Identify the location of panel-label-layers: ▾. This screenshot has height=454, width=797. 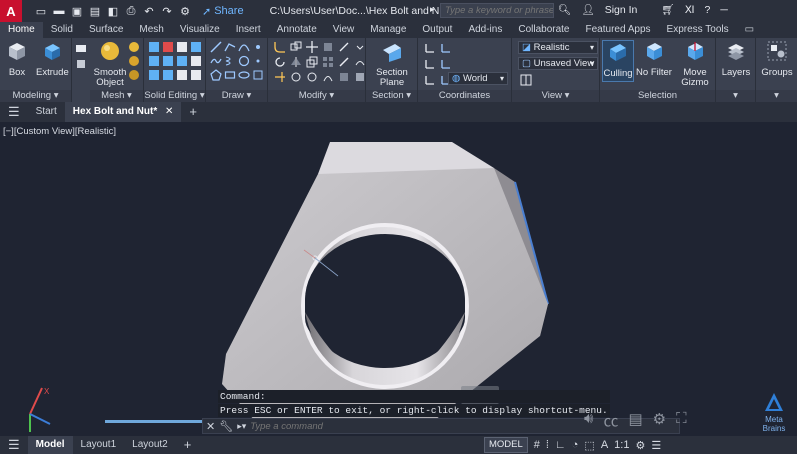
(735, 96).